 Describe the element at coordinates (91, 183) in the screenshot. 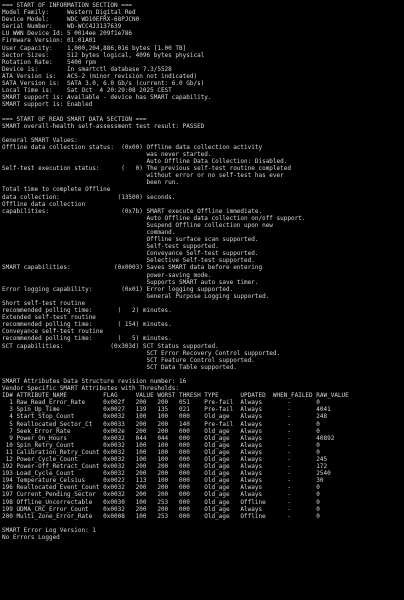

I see `terminal-line: been run.` at that location.